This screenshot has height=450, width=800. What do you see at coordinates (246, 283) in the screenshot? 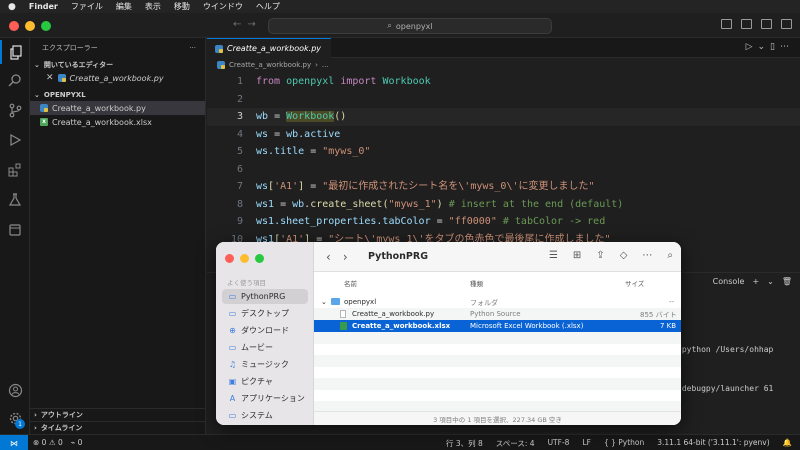
I see `favorites-label: よく使う項目` at bounding box center [246, 283].